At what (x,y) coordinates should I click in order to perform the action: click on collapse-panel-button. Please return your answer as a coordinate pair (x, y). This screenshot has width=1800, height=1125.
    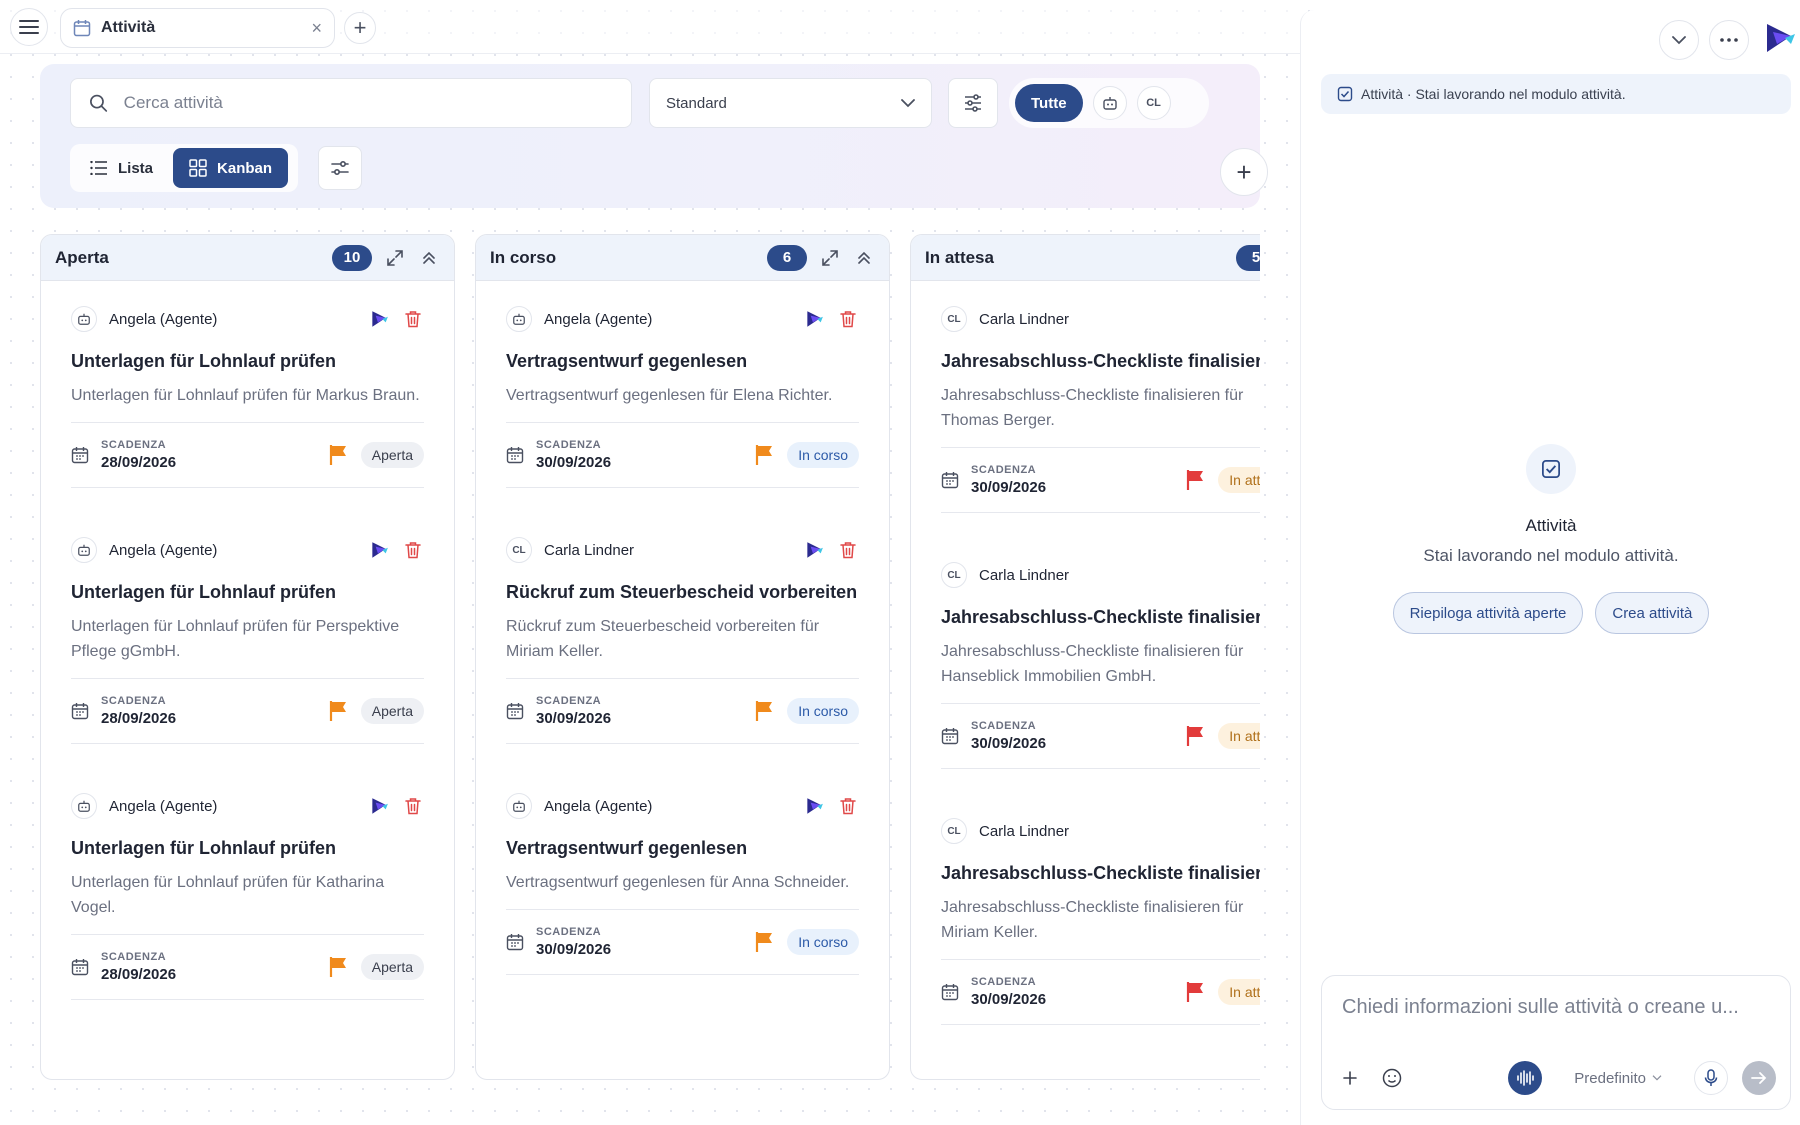
    Looking at the image, I should click on (1679, 40).